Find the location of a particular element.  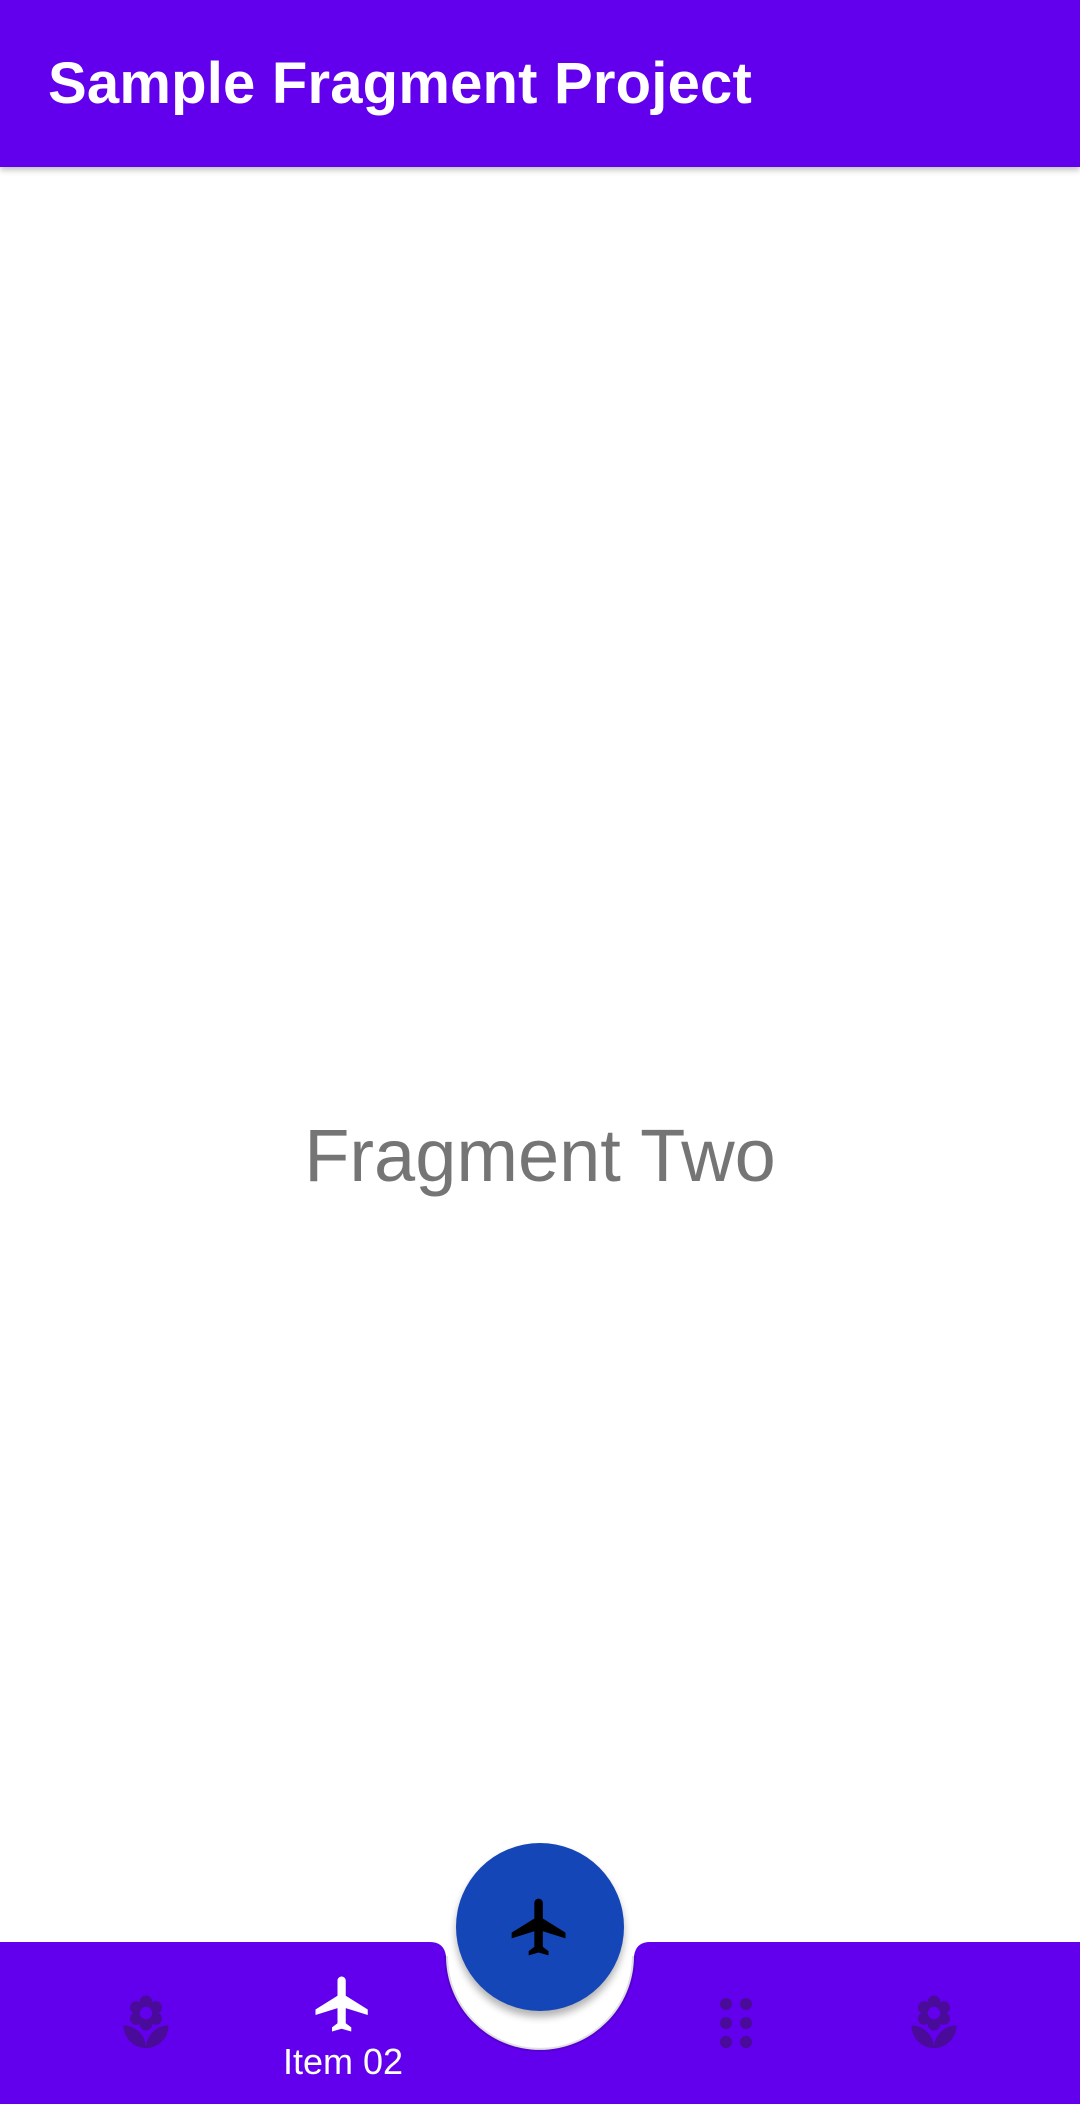

fragment-label: Fragment Two is located at coordinates (540, 1155).